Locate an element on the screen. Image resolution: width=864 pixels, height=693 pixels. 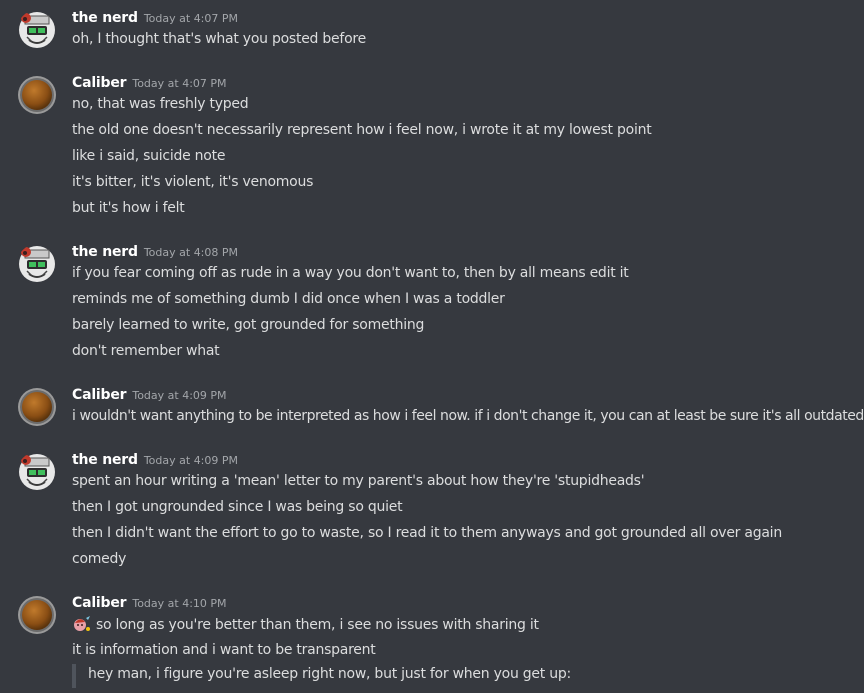
message-header: the nerd Today at 4:09 PM is located at coordinates (155, 460).